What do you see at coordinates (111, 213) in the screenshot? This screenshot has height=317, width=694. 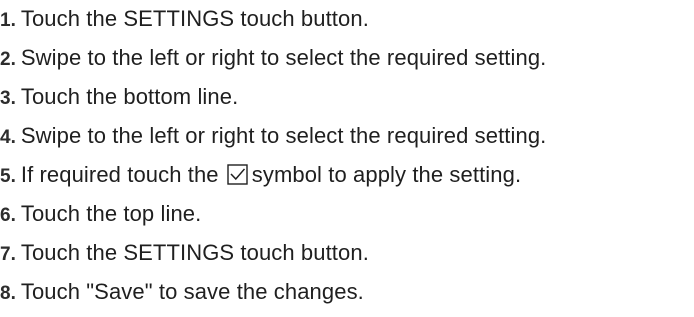 I see `step-text: Touch the top line.` at bounding box center [111, 213].